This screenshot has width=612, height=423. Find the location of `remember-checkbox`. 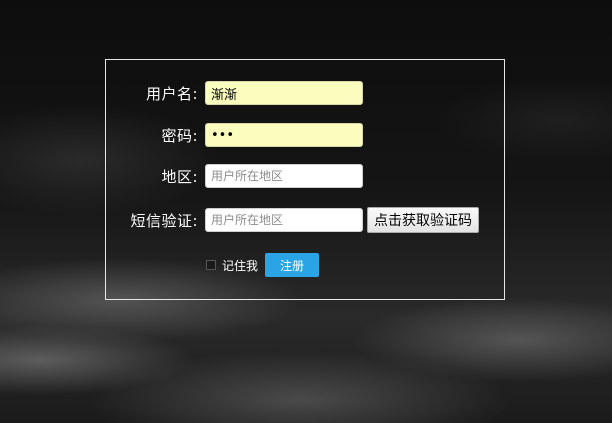

remember-checkbox is located at coordinates (211, 265).